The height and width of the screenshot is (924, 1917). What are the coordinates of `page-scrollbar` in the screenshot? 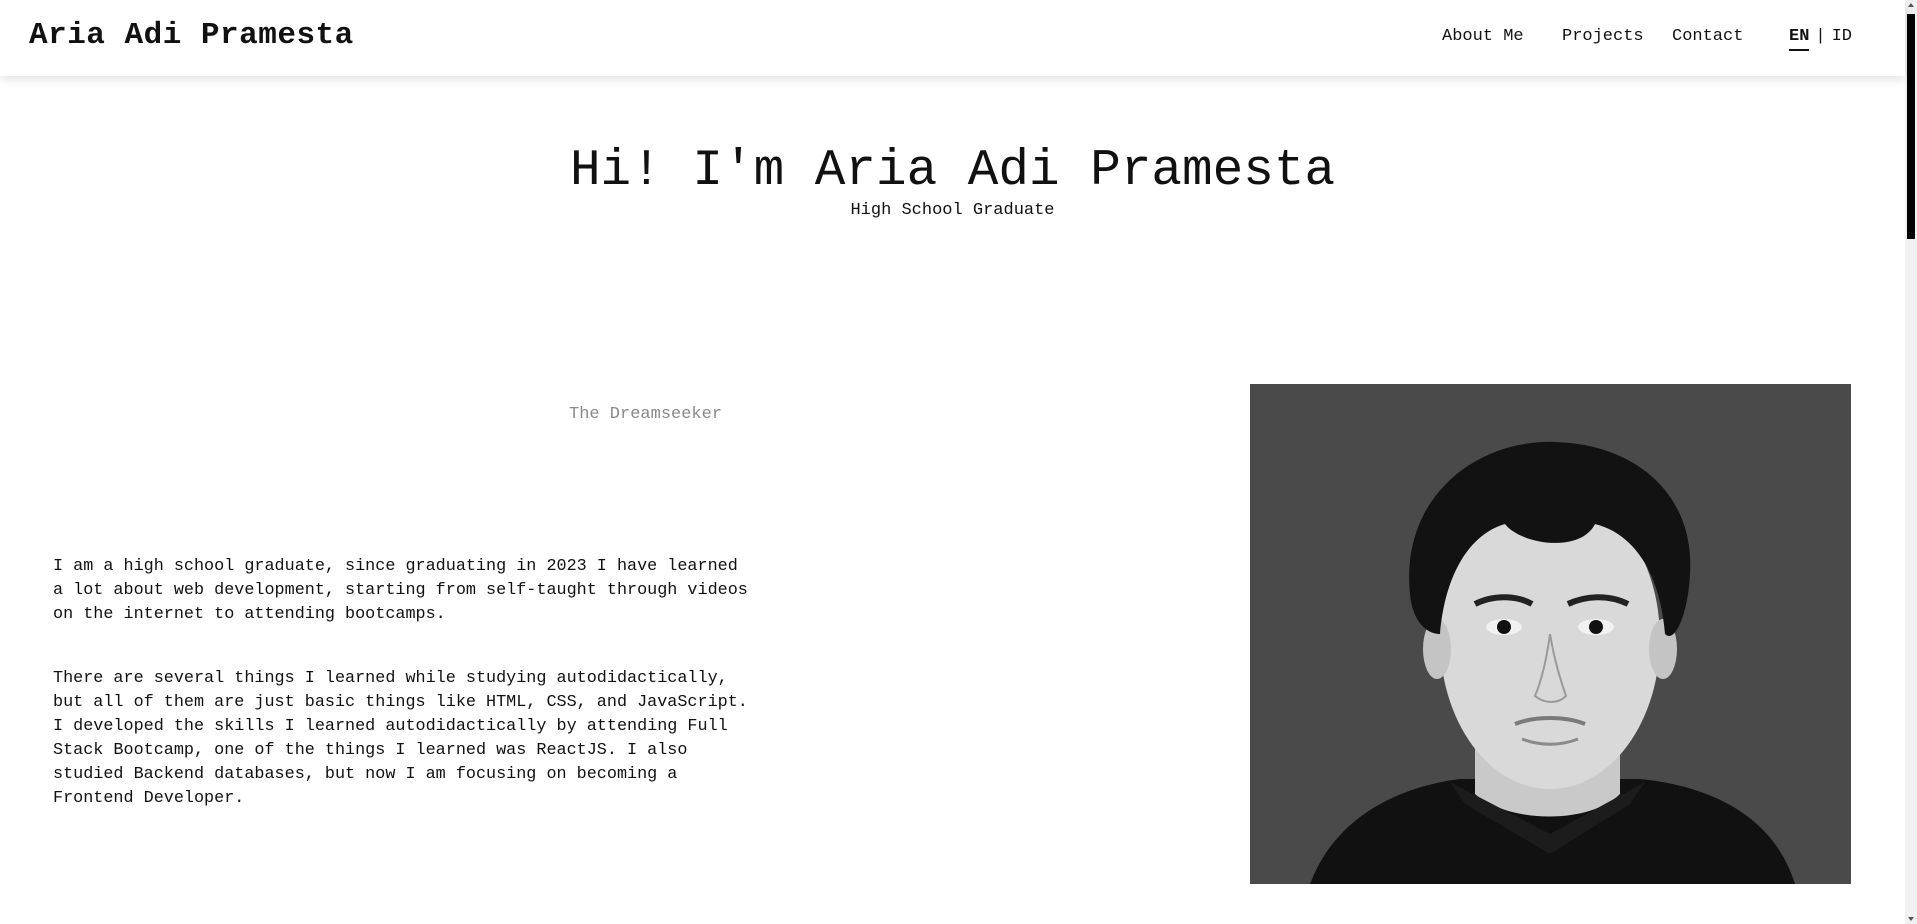 It's located at (1911, 462).